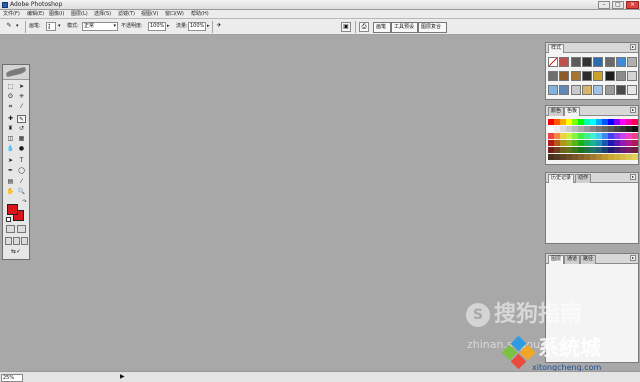 Image resolution: width=640 pixels, height=382 pixels. I want to click on tab-actions: 动作, so click(583, 178).